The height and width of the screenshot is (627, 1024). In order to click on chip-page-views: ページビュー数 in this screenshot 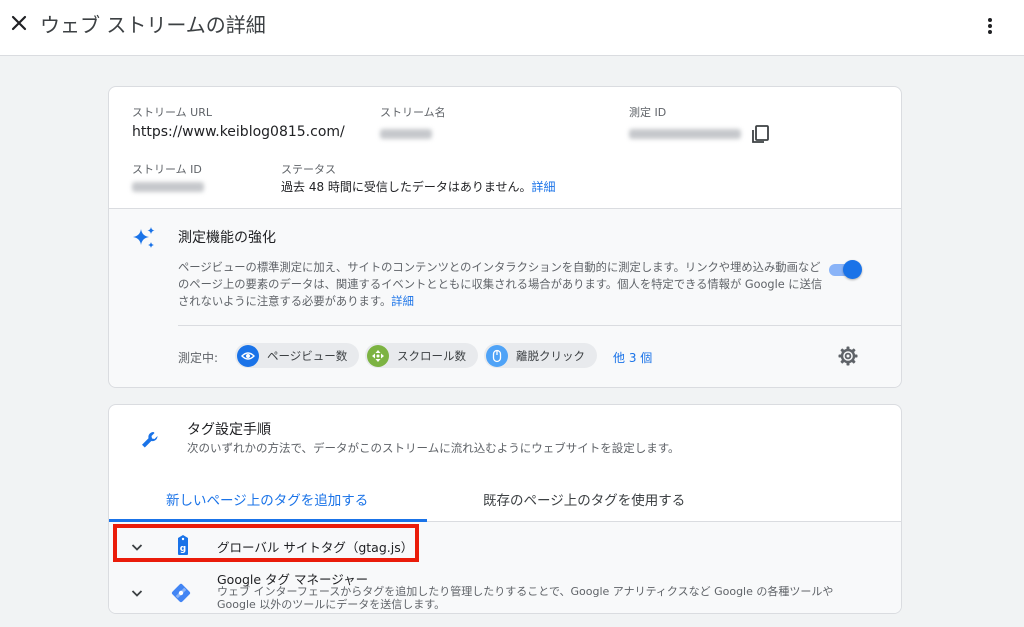, I will do `click(297, 355)`.